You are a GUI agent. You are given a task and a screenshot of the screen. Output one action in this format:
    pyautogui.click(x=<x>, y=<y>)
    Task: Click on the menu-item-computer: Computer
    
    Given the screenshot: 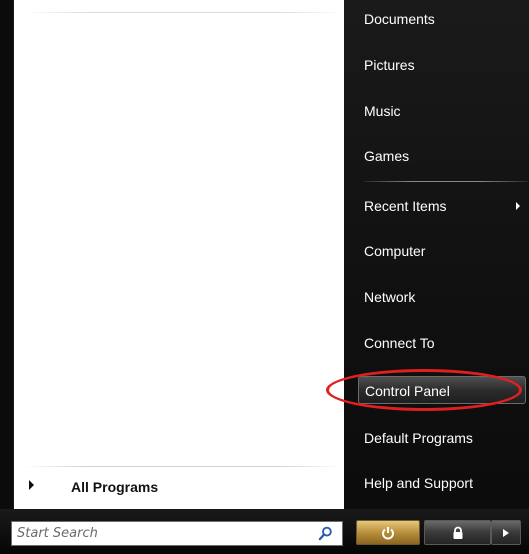 What is the action you would take?
    pyautogui.click(x=444, y=251)
    